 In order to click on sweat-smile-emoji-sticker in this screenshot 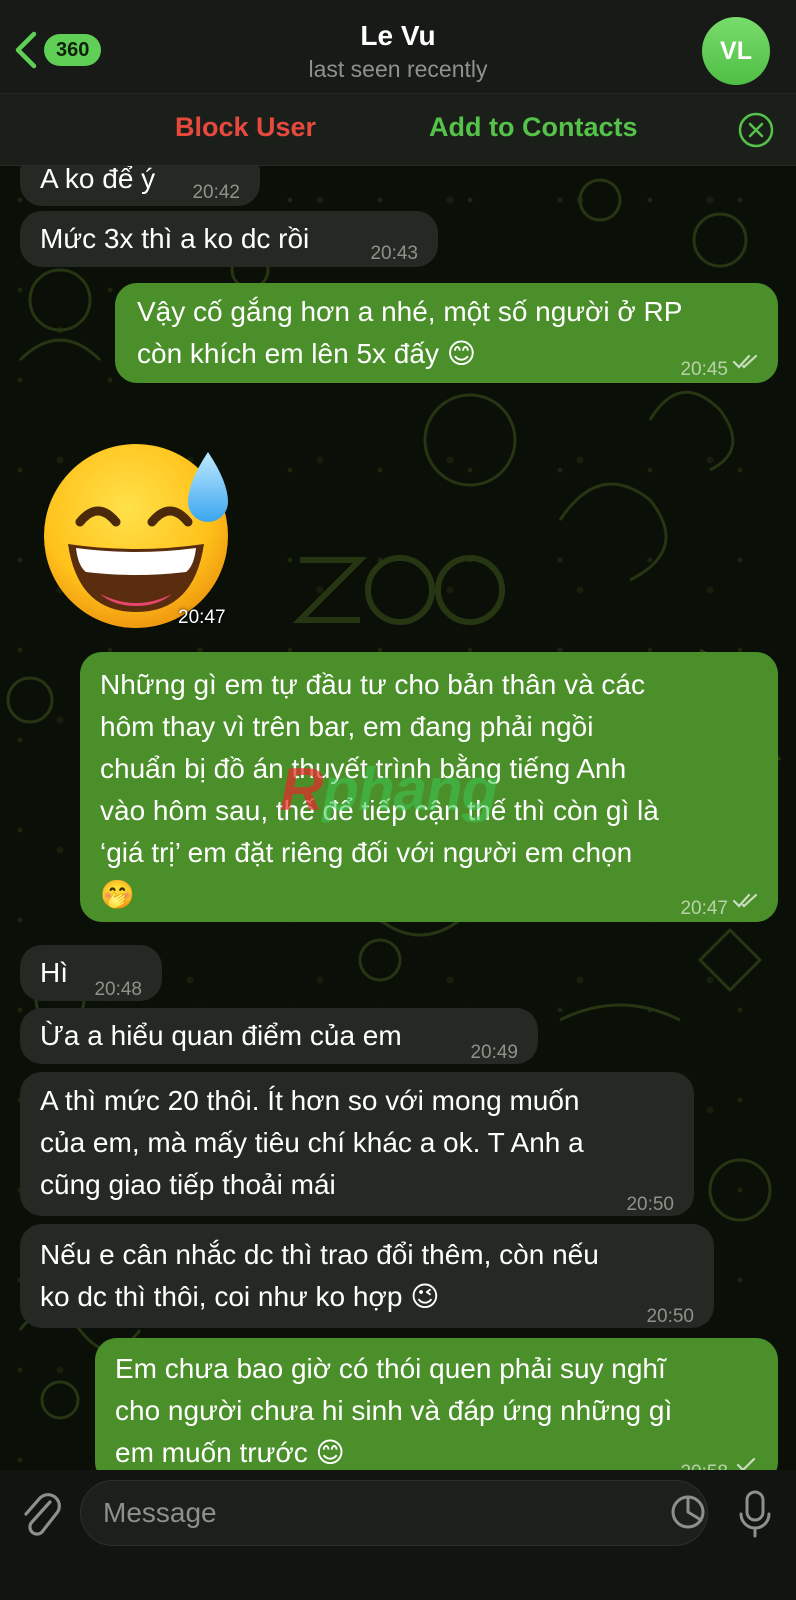, I will do `click(140, 532)`.